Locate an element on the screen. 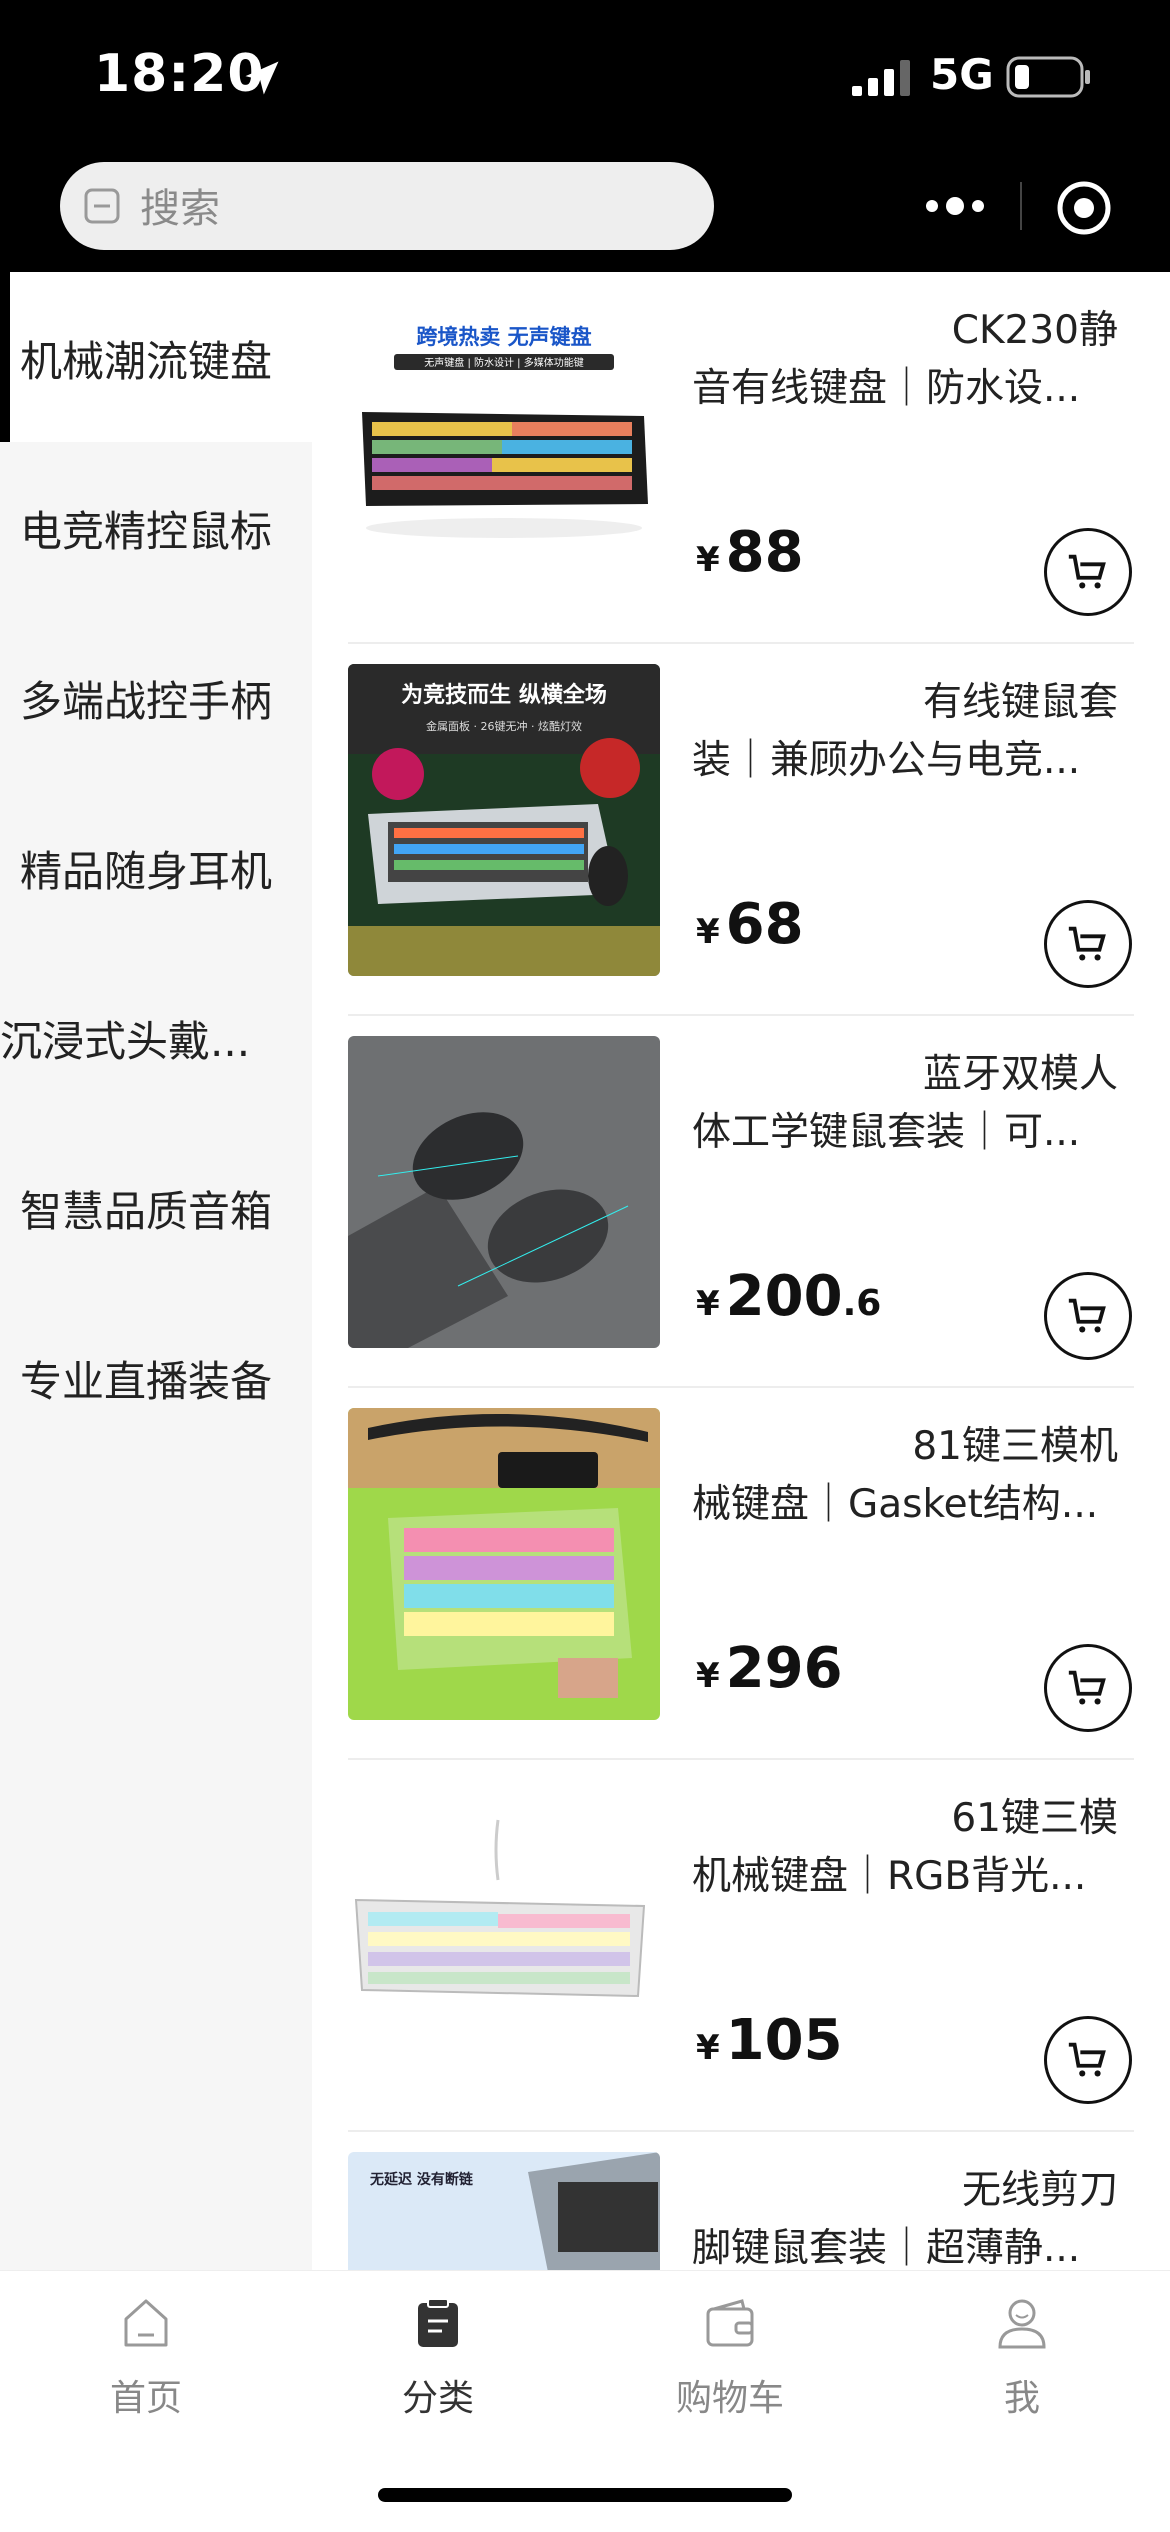 The height and width of the screenshot is (2532, 1170). battery-icon is located at coordinates (1048, 77).